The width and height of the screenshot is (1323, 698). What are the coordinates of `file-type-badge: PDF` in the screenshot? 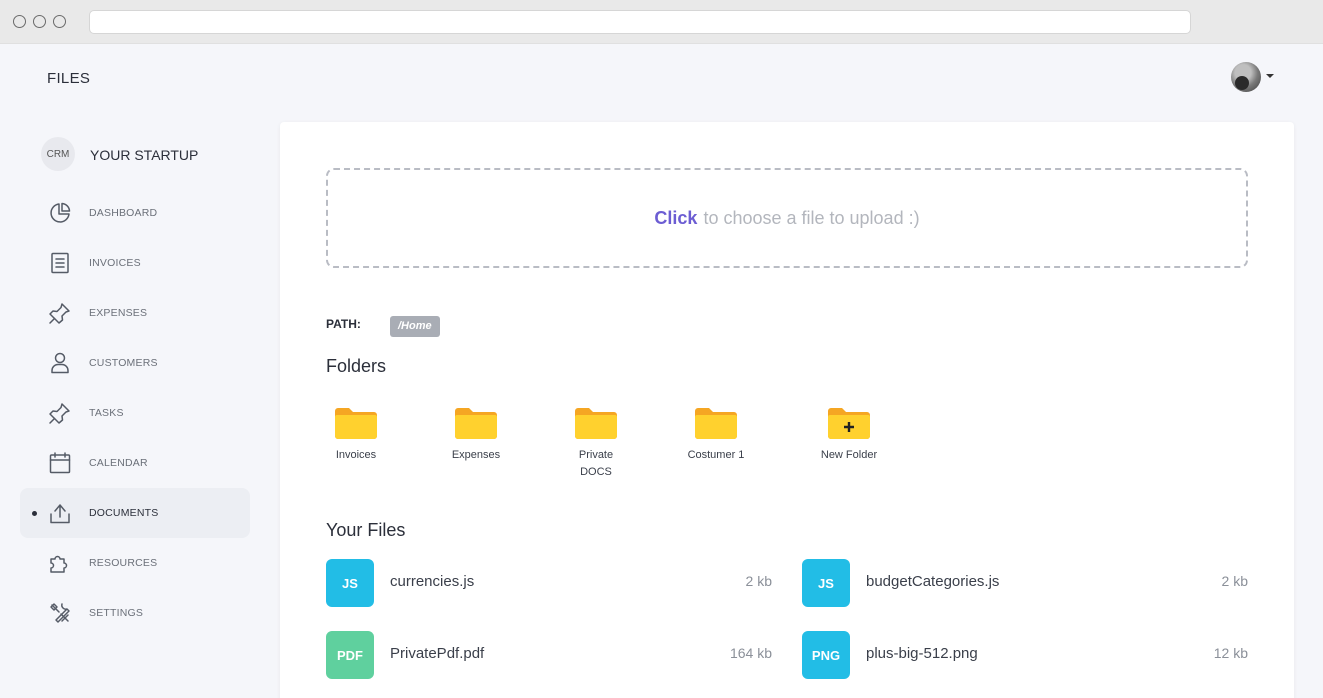 It's located at (350, 655).